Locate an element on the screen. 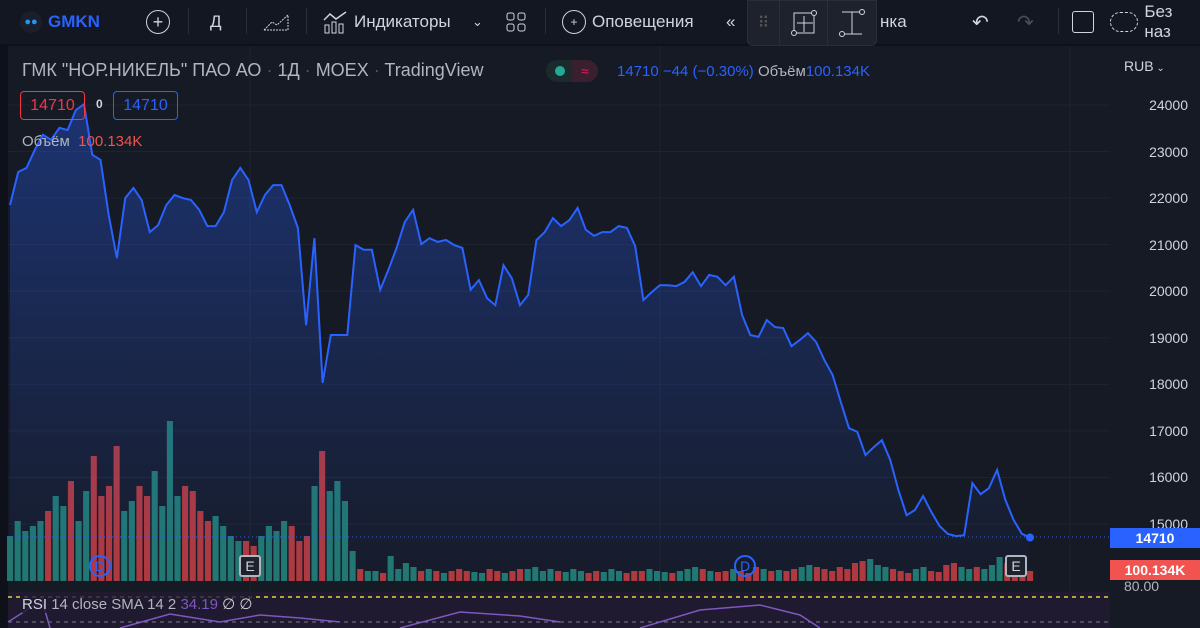 The height and width of the screenshot is (628, 1200). price-axis-tick: 21000 is located at coordinates (1168, 244).